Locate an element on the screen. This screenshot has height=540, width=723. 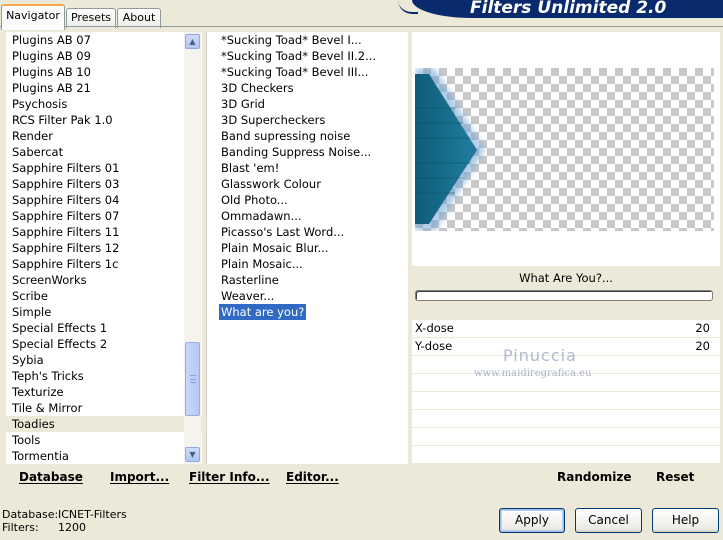
category-item: Plugins AB 09 is located at coordinates (104, 56).